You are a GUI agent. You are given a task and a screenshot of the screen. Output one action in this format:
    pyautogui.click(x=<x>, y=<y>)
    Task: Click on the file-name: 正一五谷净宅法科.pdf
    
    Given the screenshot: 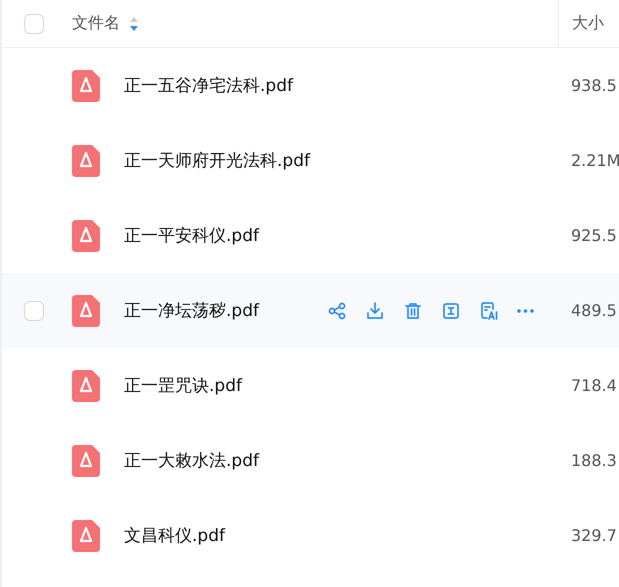 What is the action you would take?
    pyautogui.click(x=208, y=85)
    